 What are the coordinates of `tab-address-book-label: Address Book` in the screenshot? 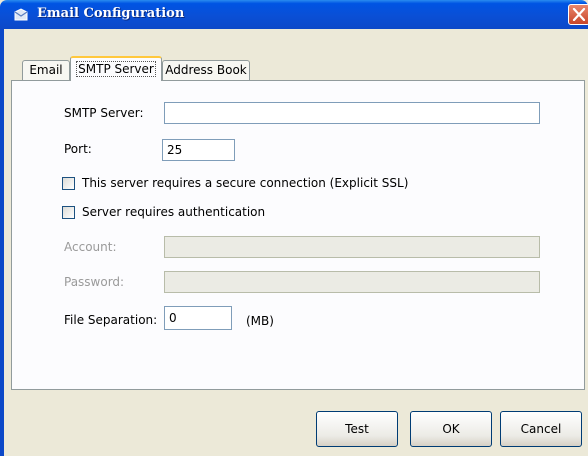 It's located at (206, 70).